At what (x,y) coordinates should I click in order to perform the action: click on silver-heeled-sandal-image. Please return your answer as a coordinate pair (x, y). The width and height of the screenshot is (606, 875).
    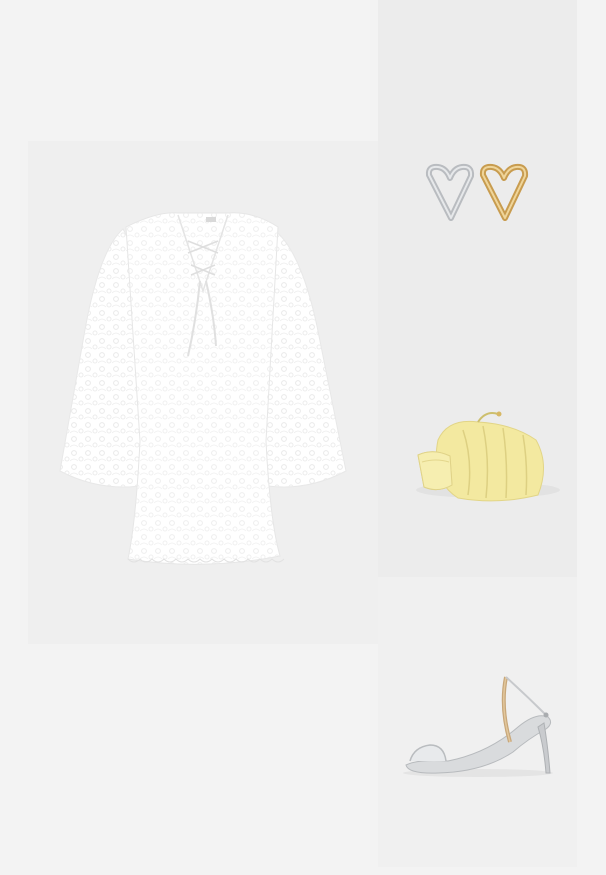
    Looking at the image, I should click on (478, 726).